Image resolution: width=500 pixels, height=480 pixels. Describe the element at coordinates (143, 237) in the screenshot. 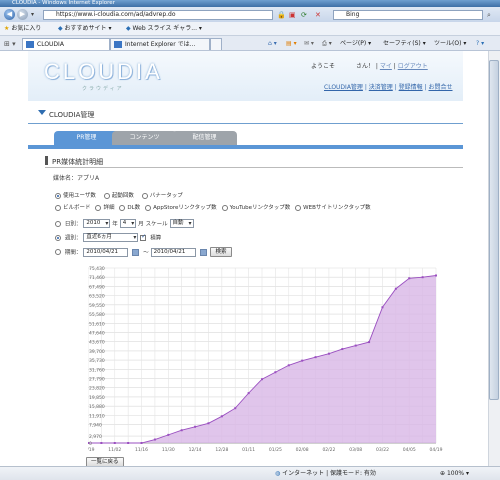

I see `cumulative-checkbox` at that location.